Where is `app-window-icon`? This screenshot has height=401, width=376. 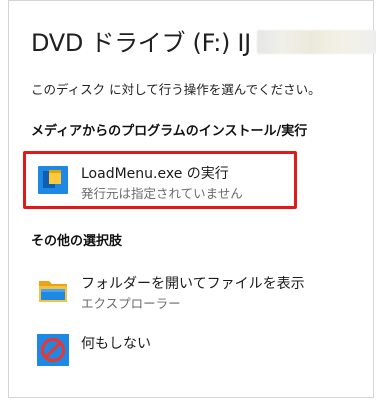 app-window-icon is located at coordinates (53, 180).